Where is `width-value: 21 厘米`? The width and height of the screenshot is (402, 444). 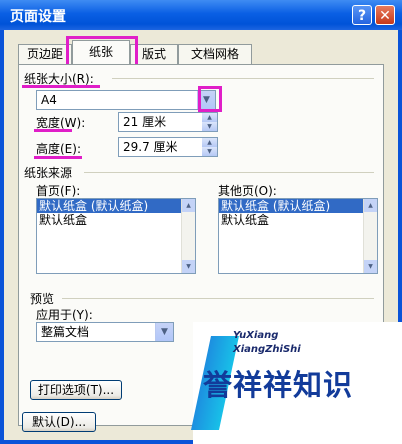
width-value: 21 厘米 is located at coordinates (145, 122).